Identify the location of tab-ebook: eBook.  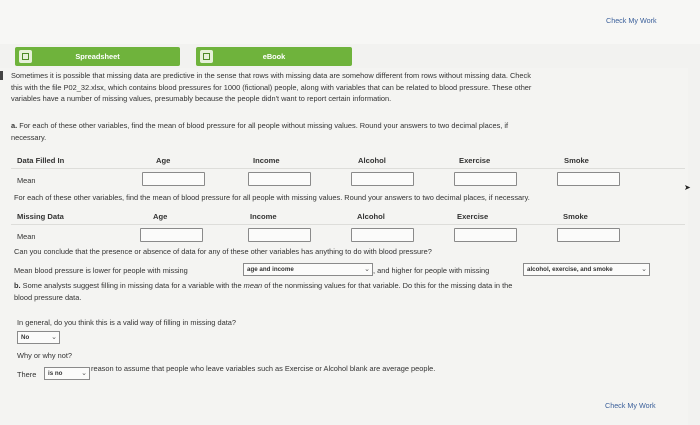
(274, 56).